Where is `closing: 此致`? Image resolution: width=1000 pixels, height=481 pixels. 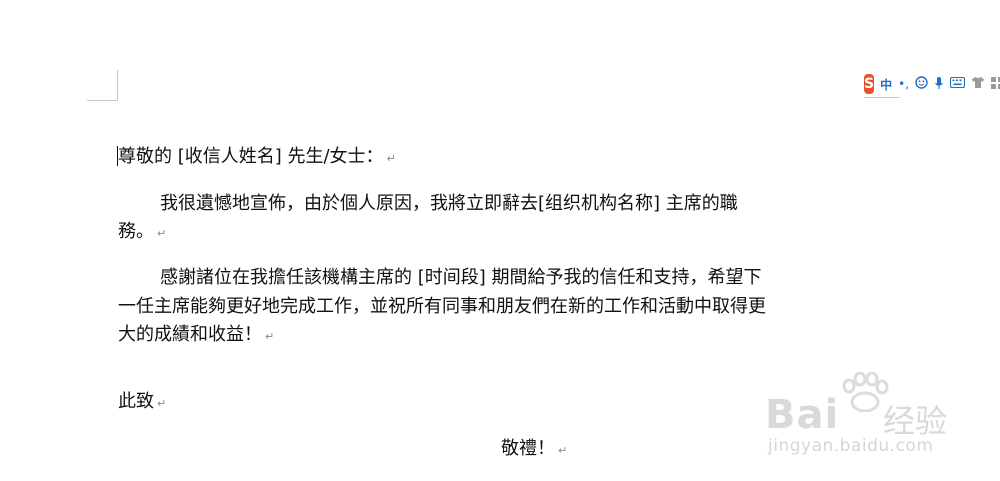
closing: 此致 is located at coordinates (136, 401).